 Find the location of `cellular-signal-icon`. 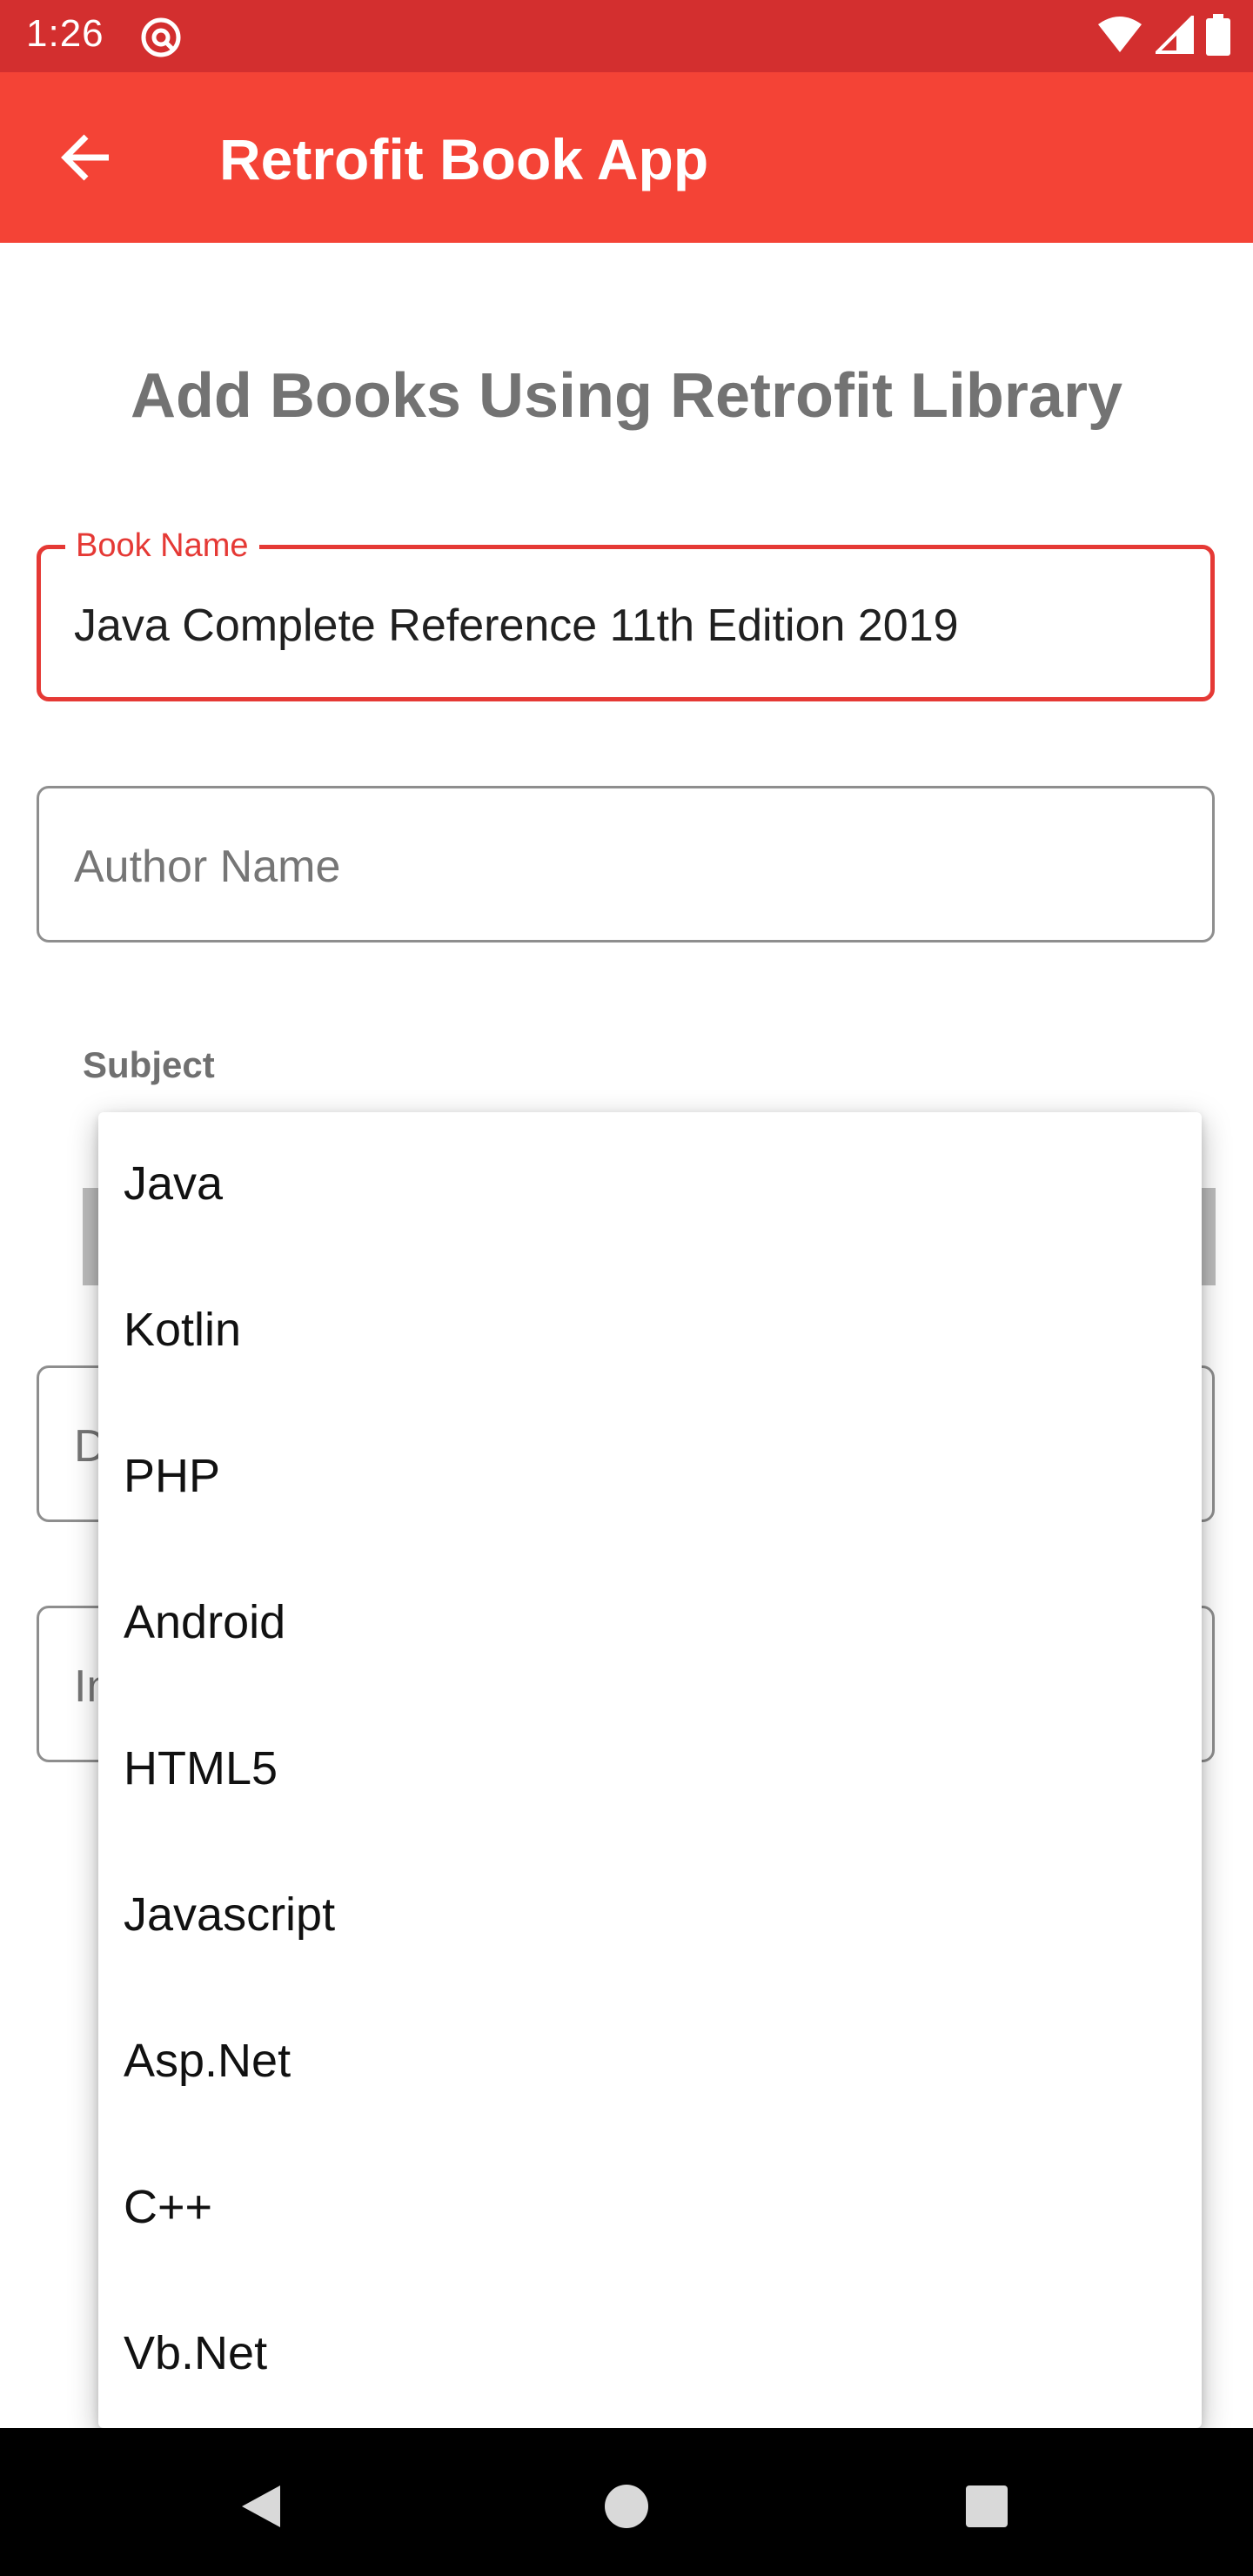

cellular-signal-icon is located at coordinates (1173, 35).